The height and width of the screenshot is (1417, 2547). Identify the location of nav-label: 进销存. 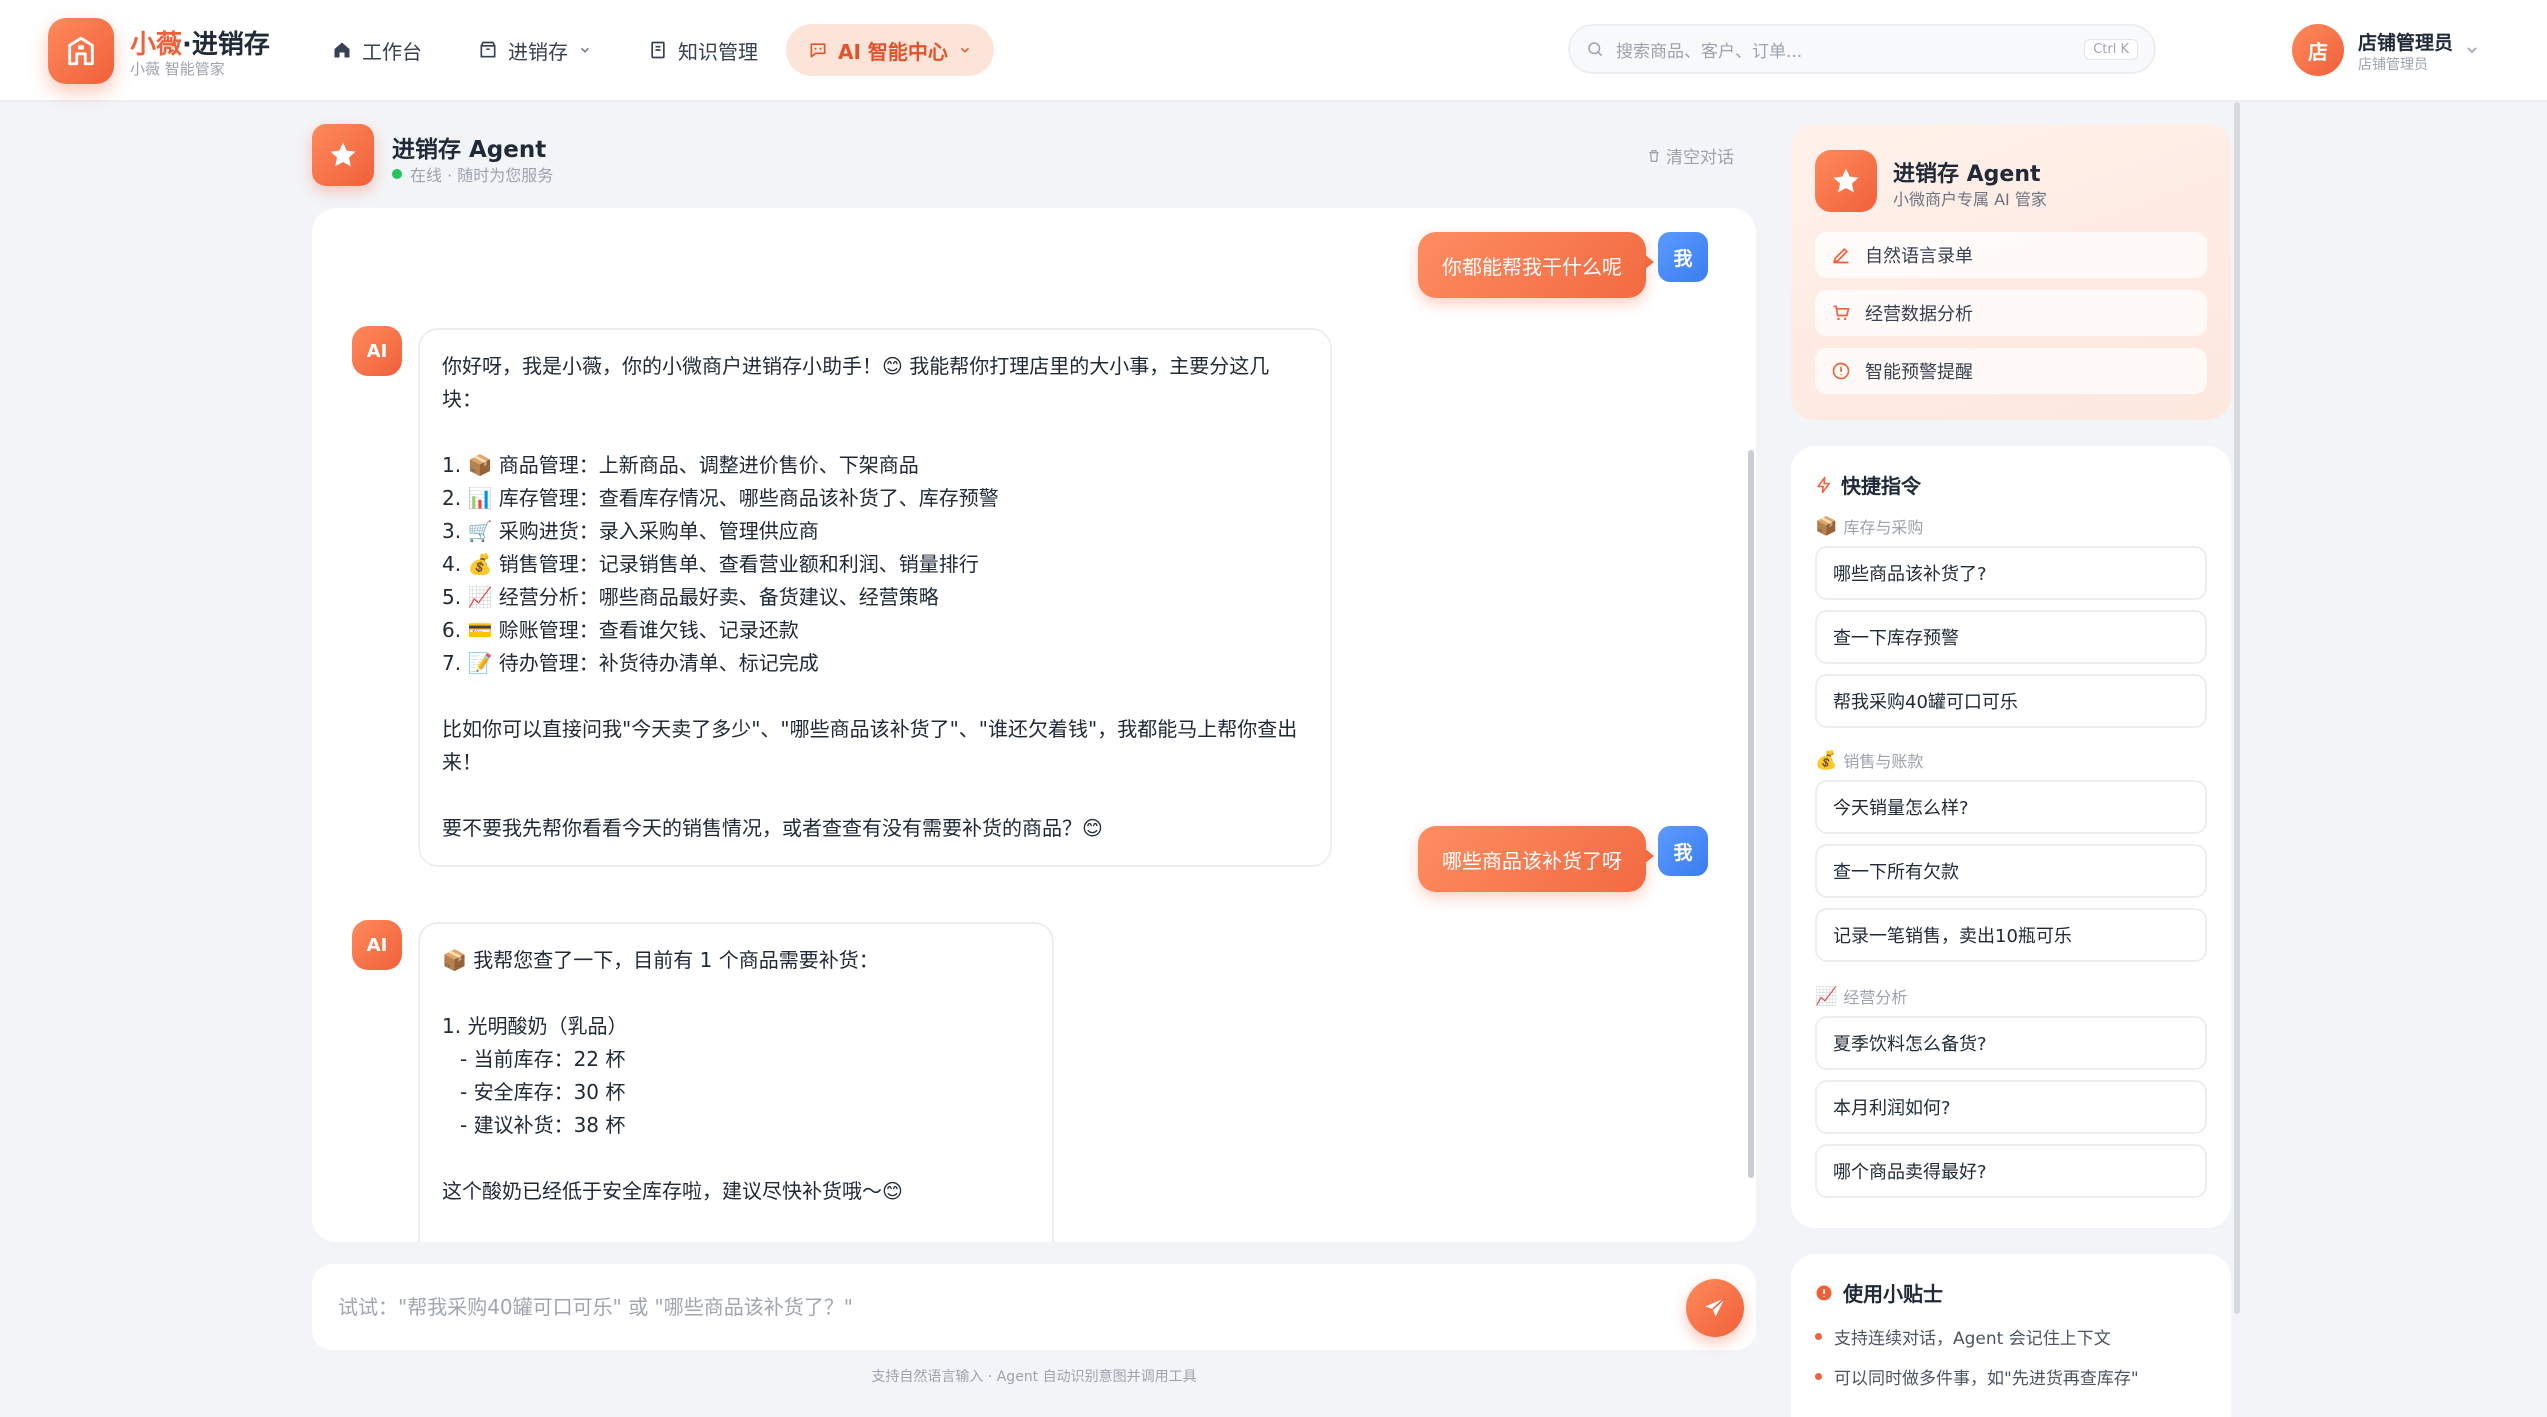
(538, 51).